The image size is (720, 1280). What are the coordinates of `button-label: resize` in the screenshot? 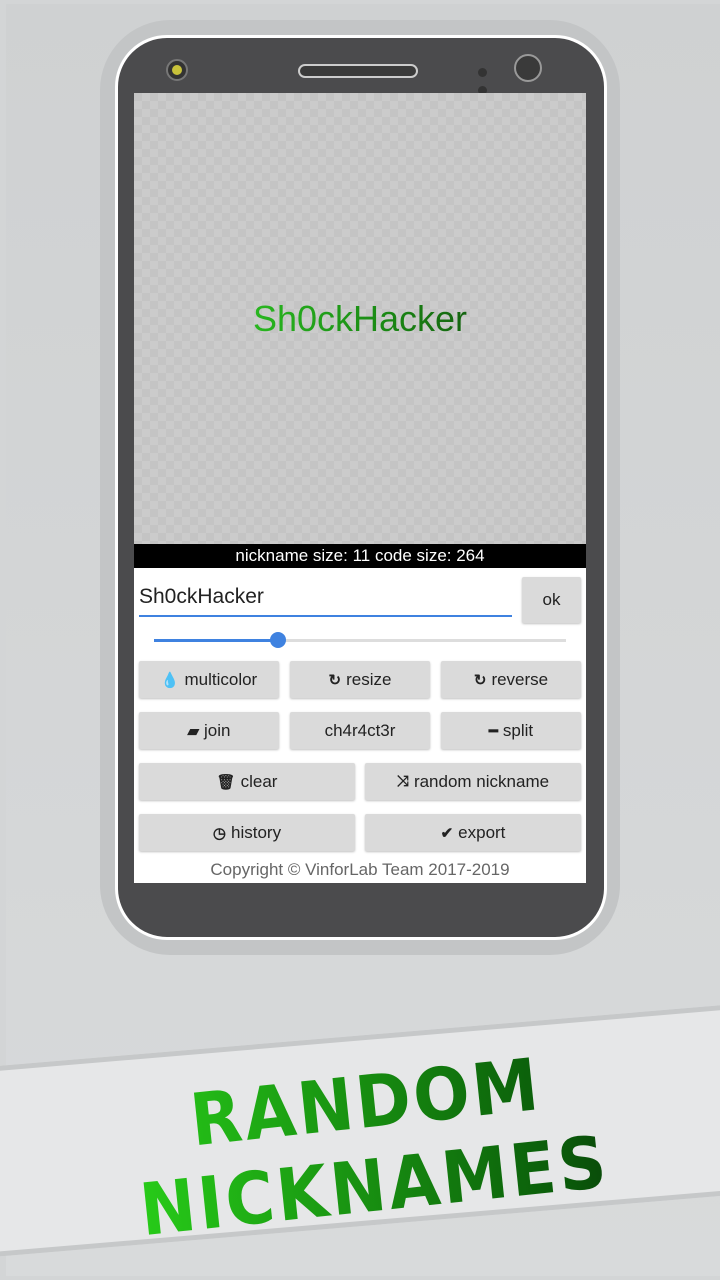 It's located at (369, 679).